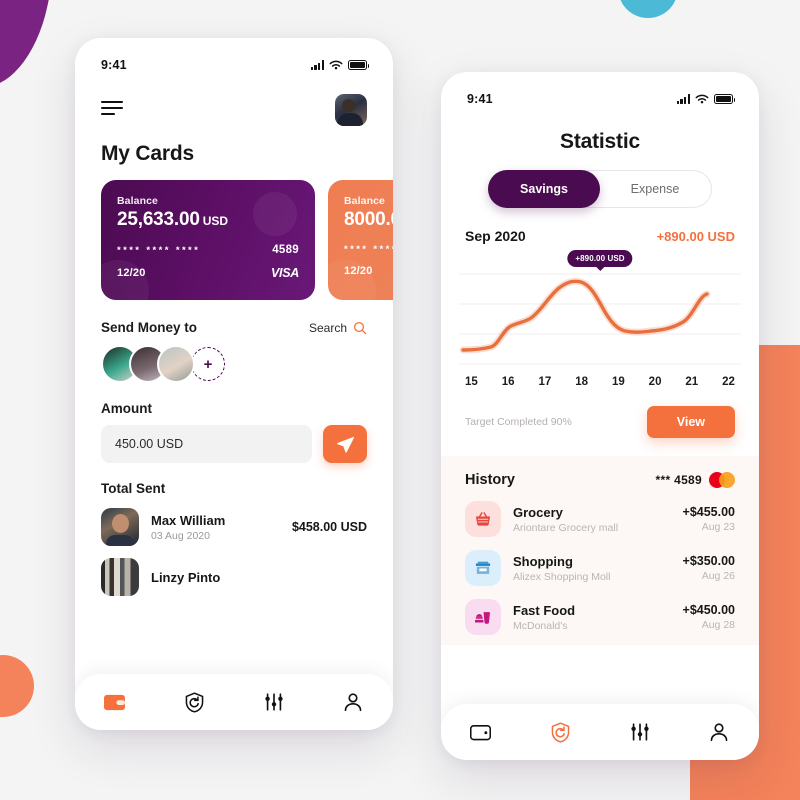 This screenshot has width=800, height=800. Describe the element at coordinates (176, 364) in the screenshot. I see `contact-avatar` at that location.